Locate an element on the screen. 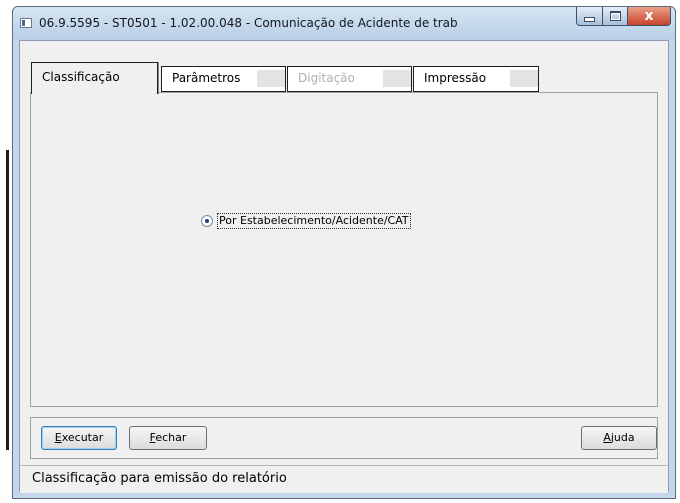 The image size is (680, 503). status-bar: Classificação para emissão do relatório is located at coordinates (344, 479).